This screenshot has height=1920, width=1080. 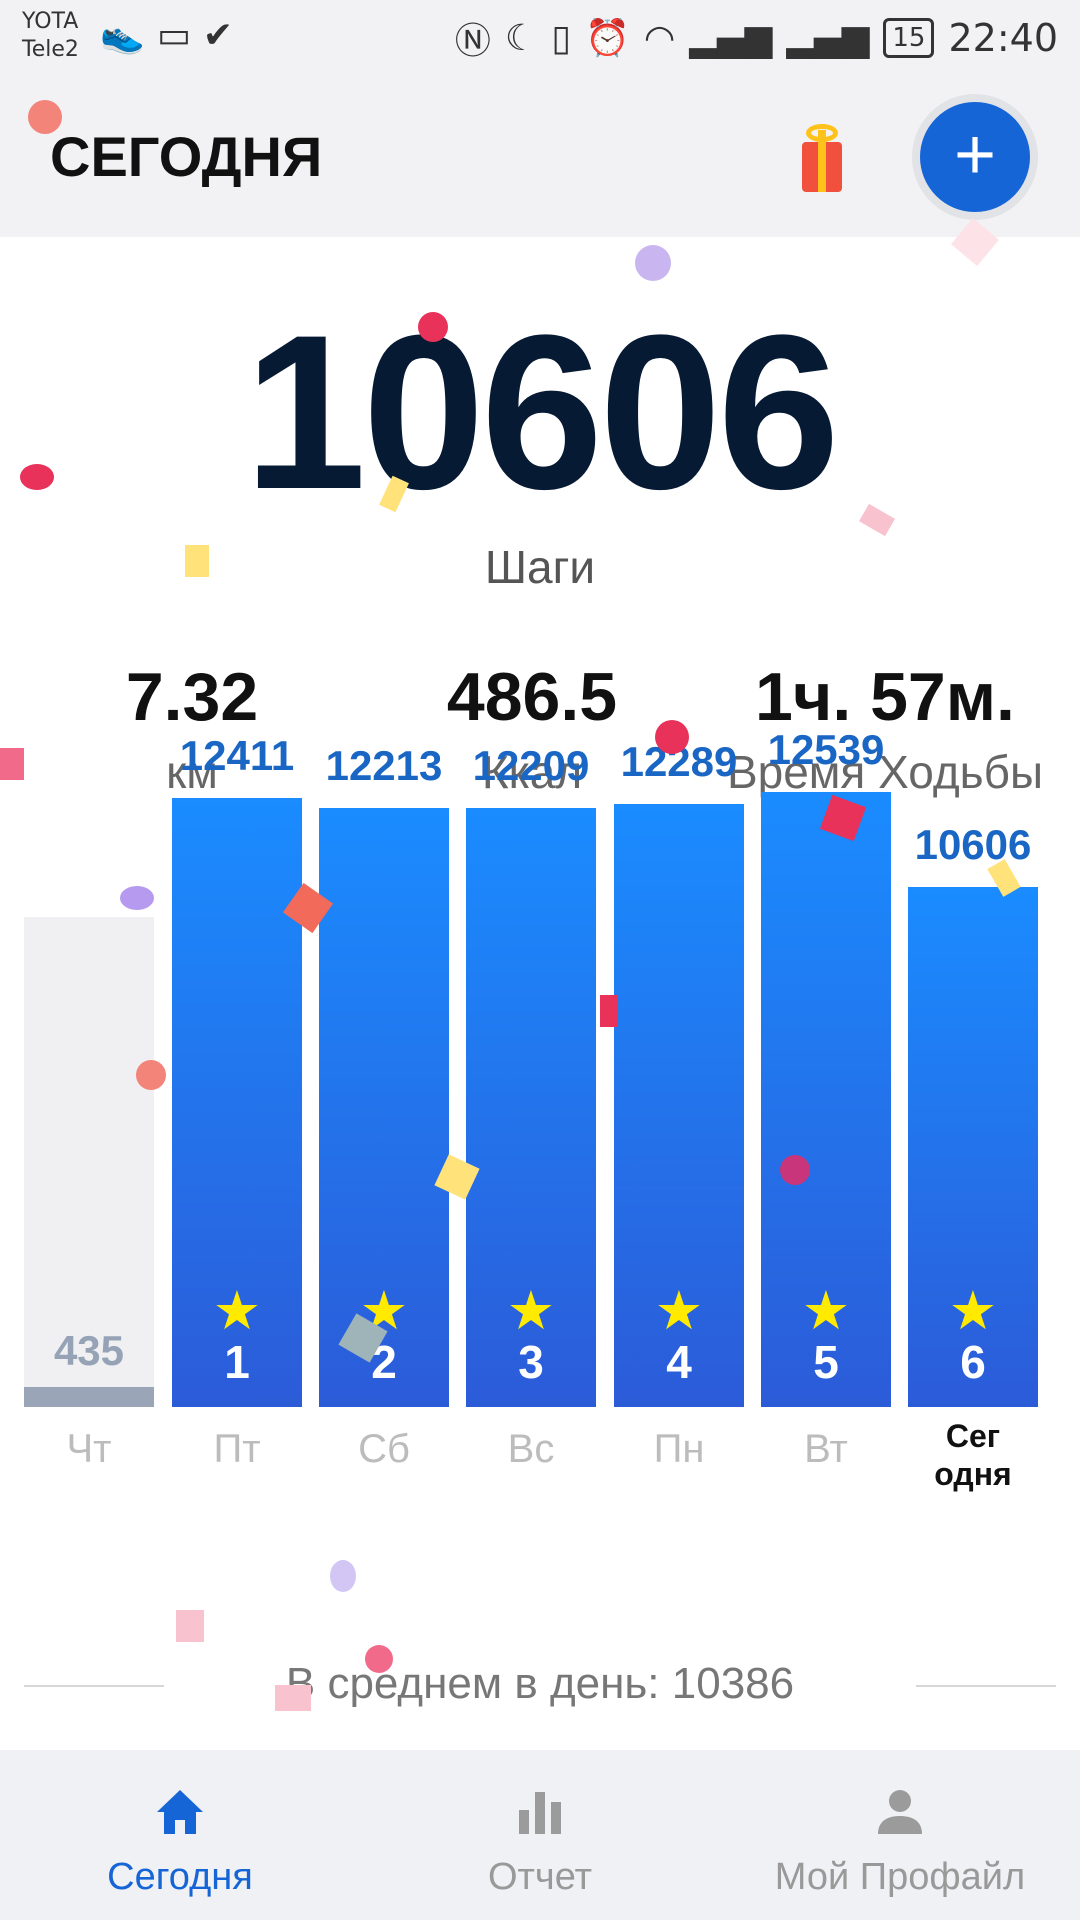 What do you see at coordinates (192, 697) in the screenshot?
I see `distance-value: 7.32` at bounding box center [192, 697].